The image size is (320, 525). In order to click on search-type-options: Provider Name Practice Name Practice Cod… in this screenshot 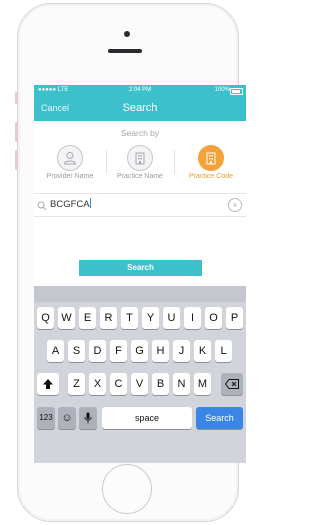, I will do `click(140, 166)`.